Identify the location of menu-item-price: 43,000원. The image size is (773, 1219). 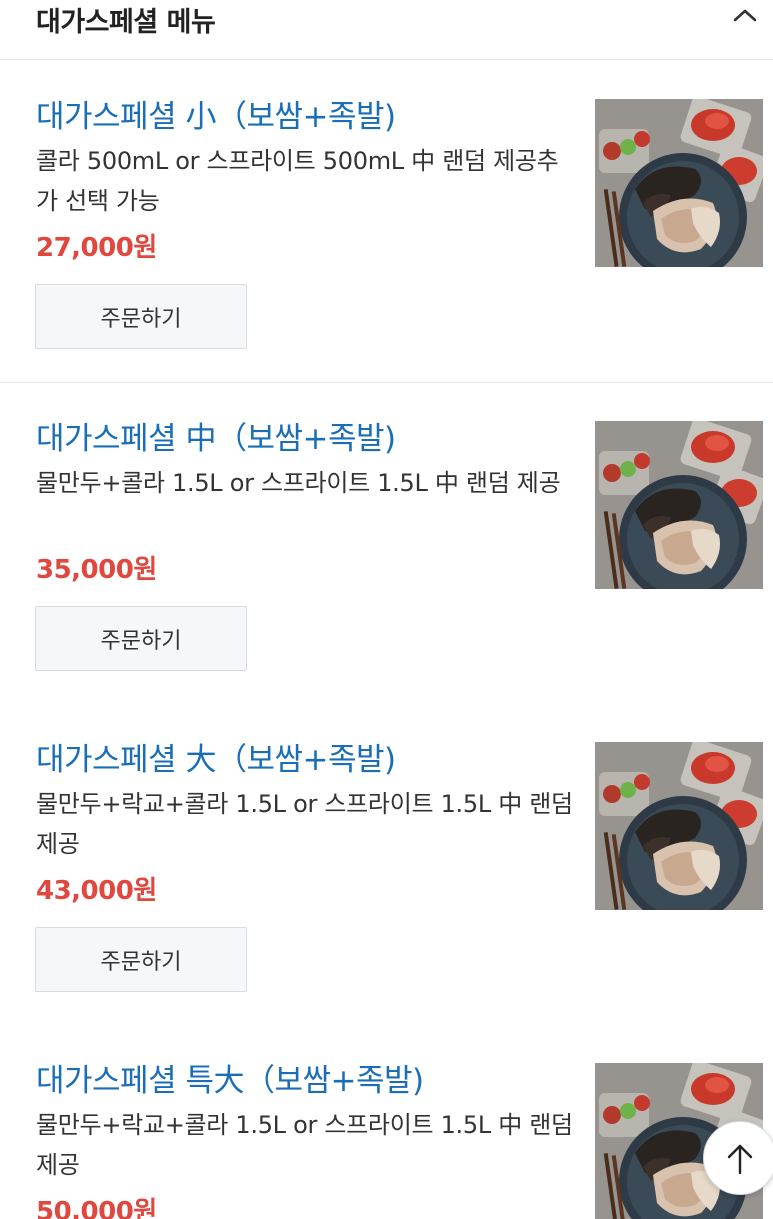
(96, 891).